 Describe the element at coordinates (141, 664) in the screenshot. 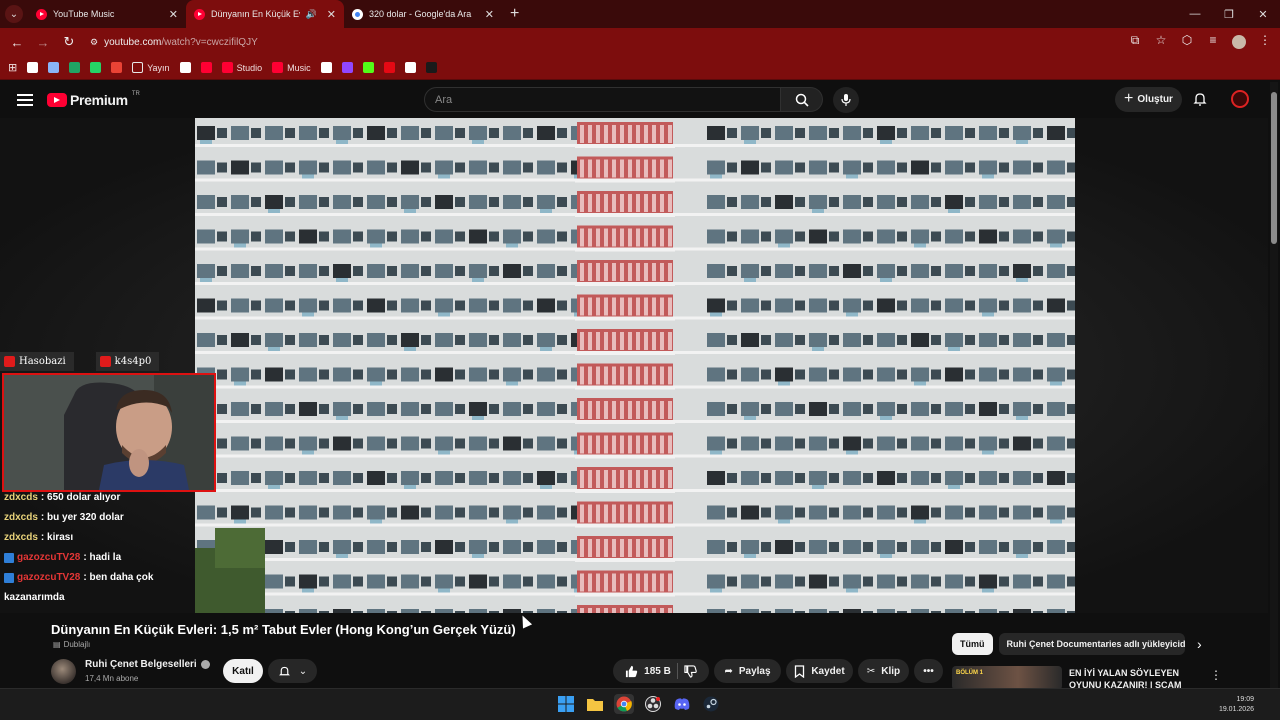

I see `channel-name: Ruhi Çenet Belgeselleri` at that location.